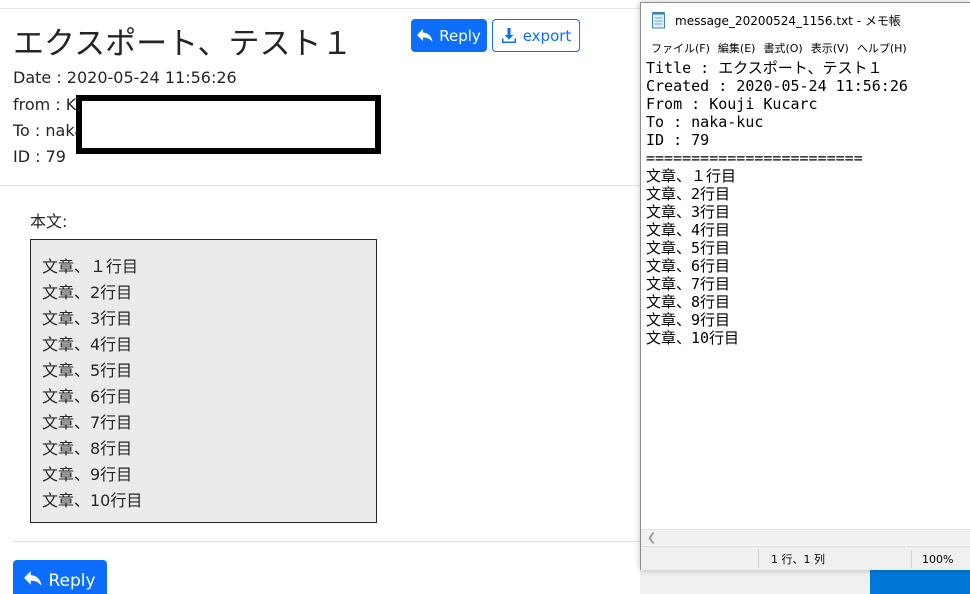  I want to click on chevron-left-icon: ❮, so click(651, 537).